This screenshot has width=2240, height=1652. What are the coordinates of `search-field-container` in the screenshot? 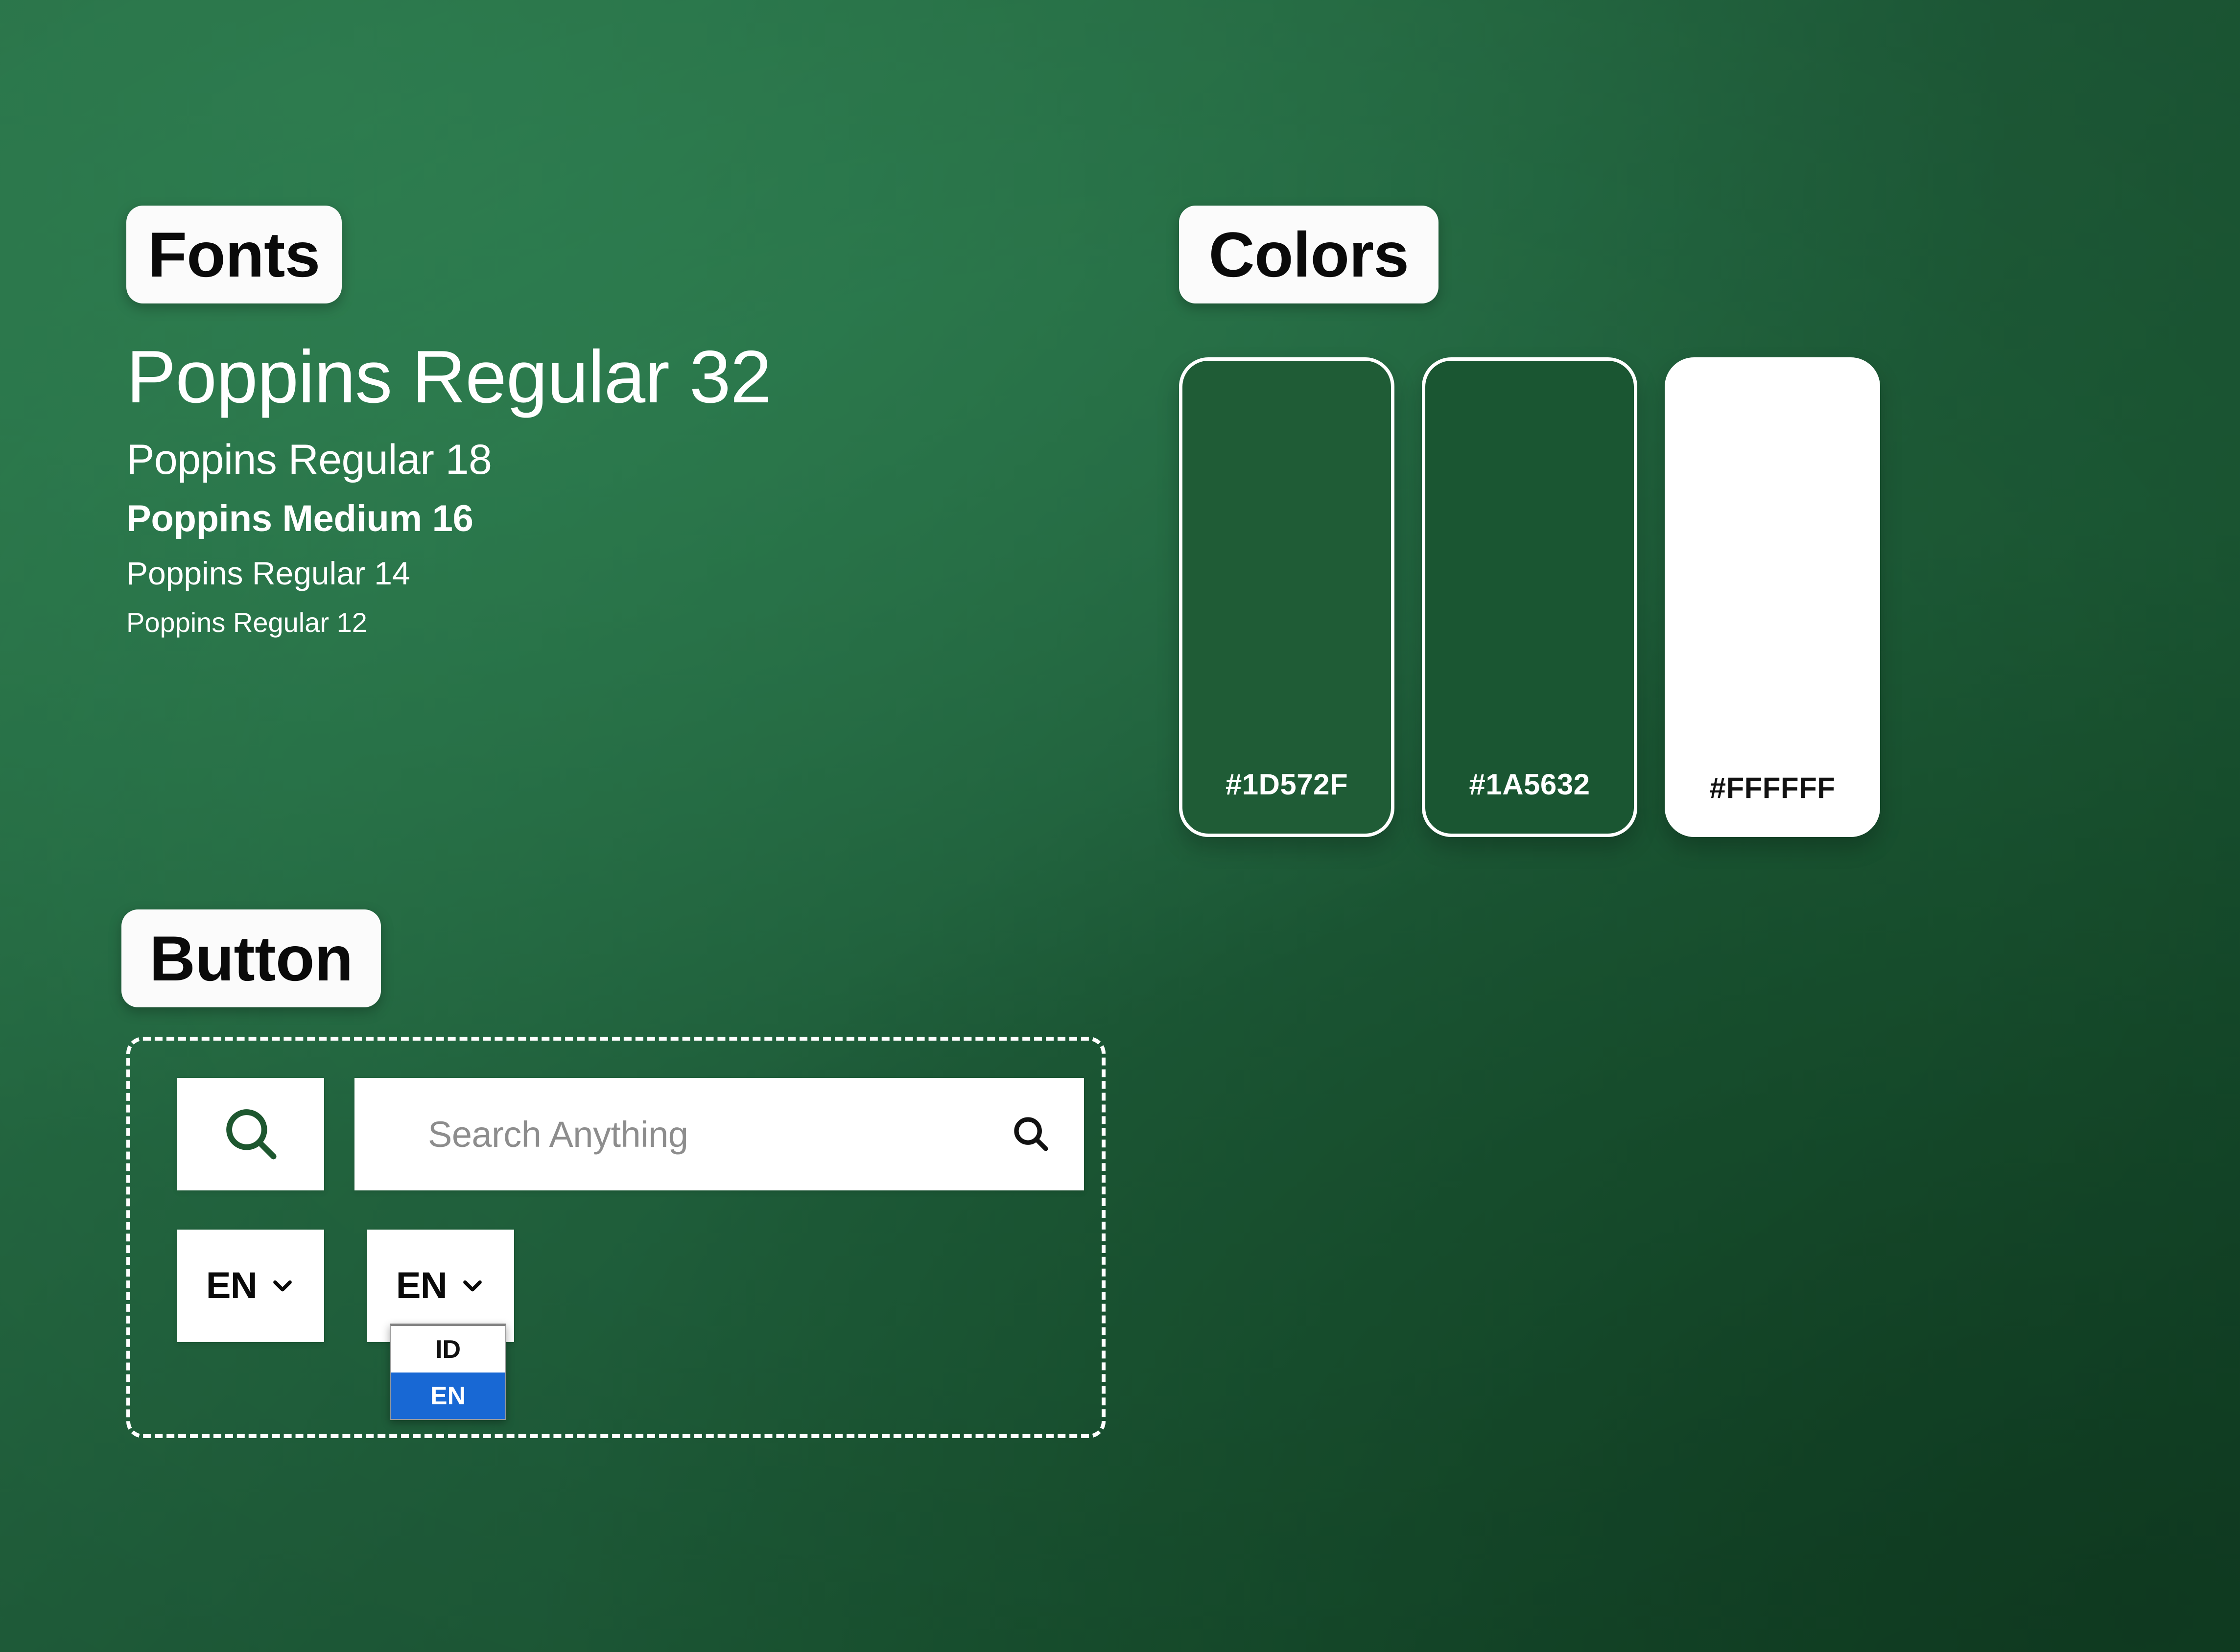 It's located at (719, 1134).